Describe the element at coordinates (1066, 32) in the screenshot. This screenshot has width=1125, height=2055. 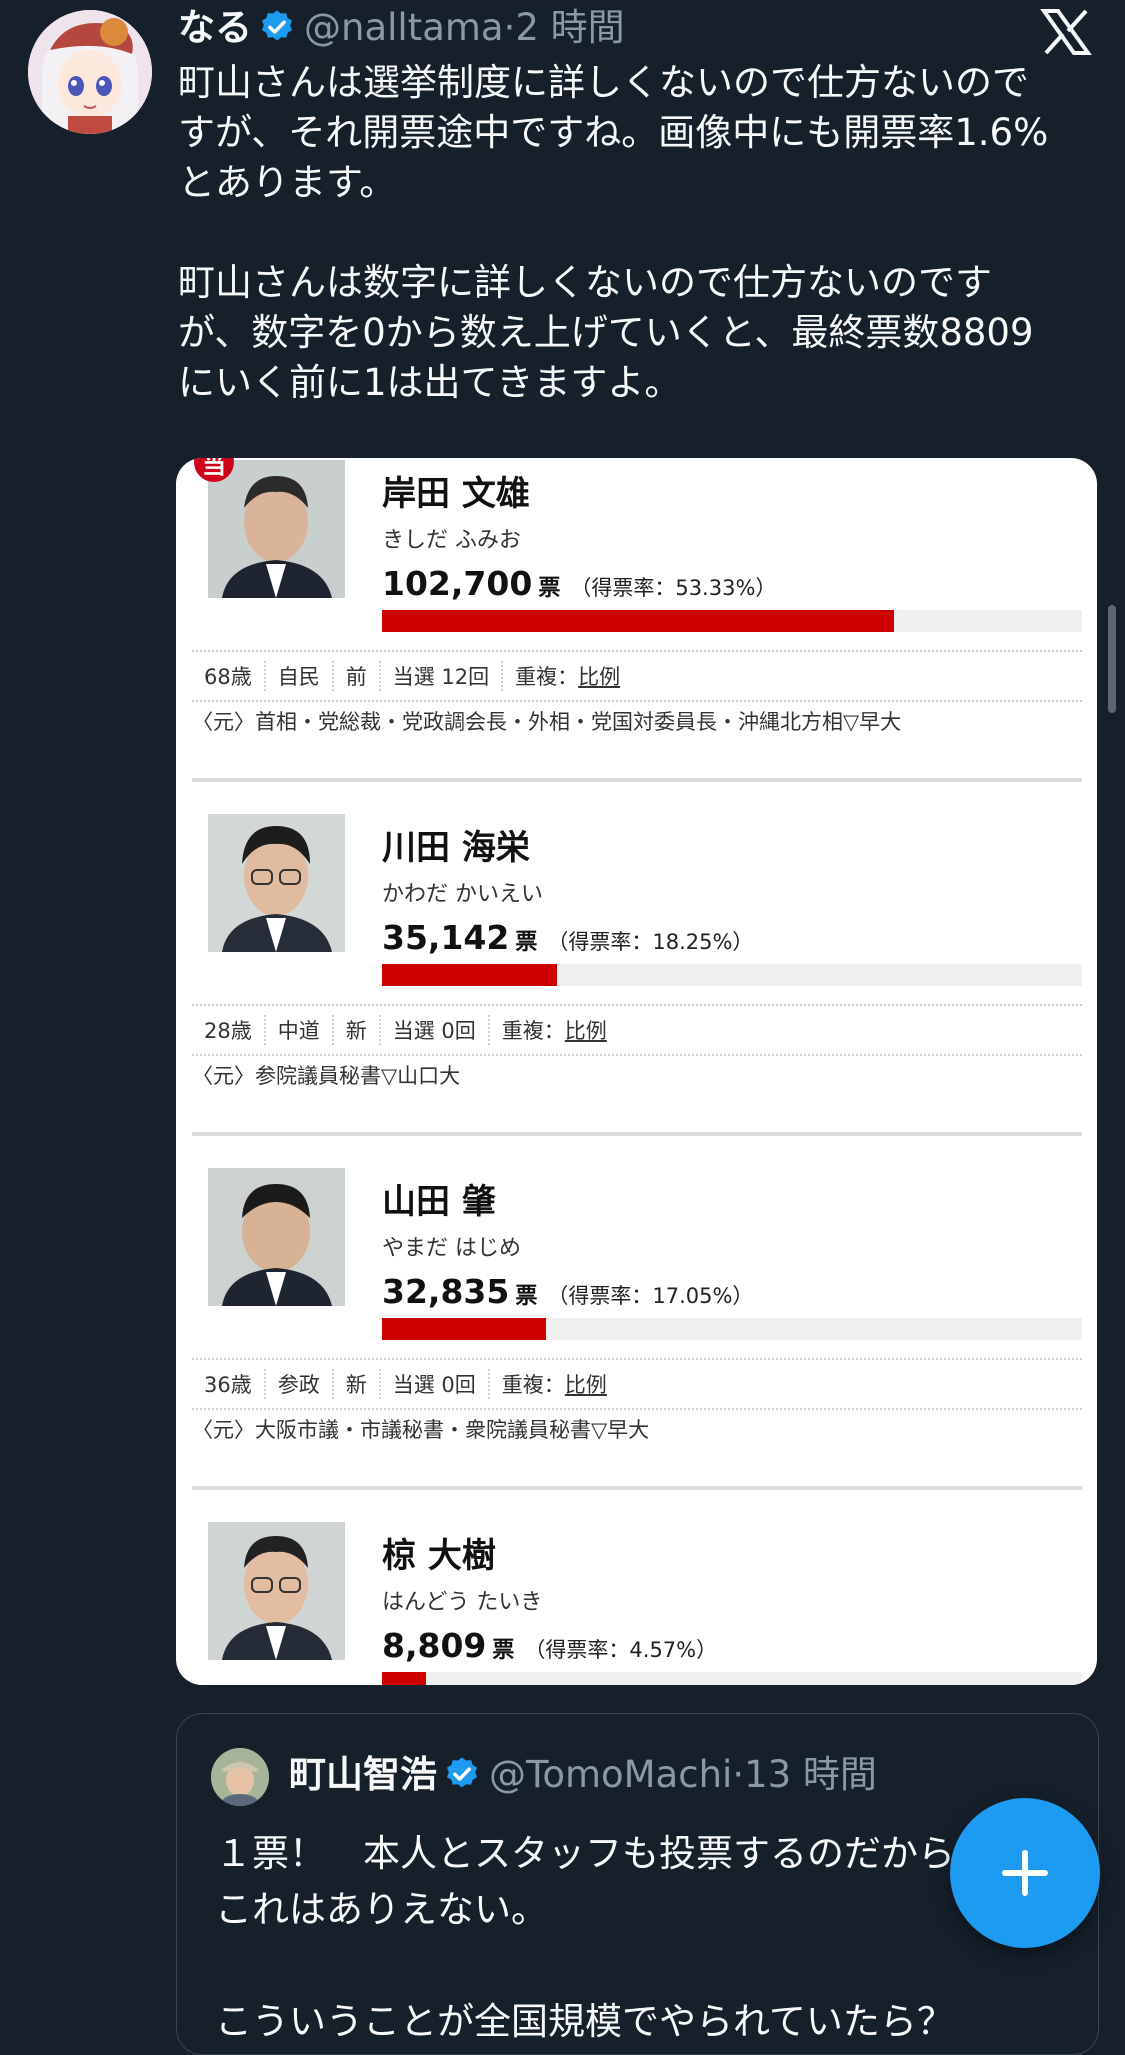
I see `x-logo-icon` at that location.